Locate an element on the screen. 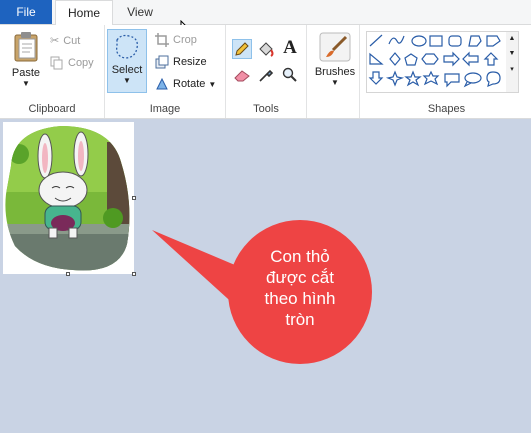 This screenshot has height=433, width=531. paste-label: Paste is located at coordinates (26, 73).